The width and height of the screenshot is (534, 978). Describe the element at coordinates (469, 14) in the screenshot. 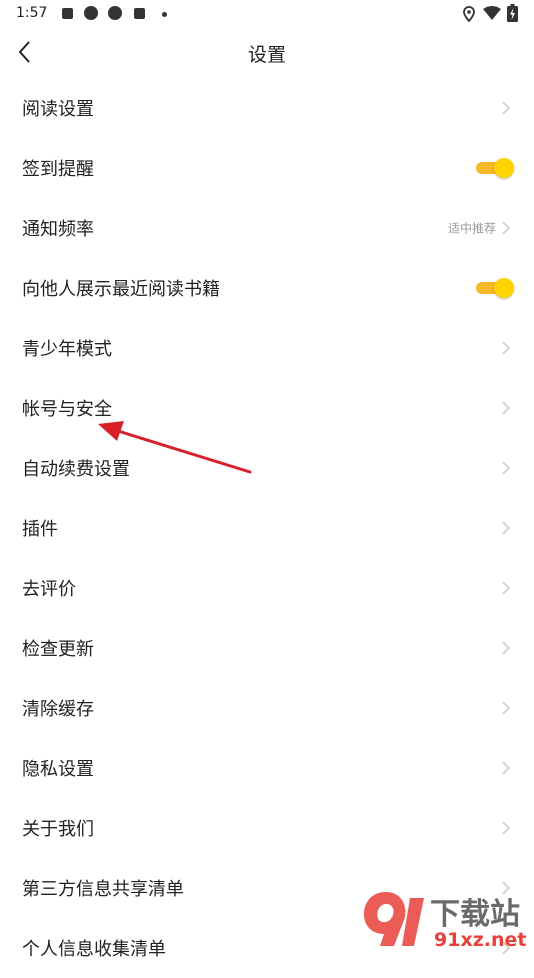

I see `location-icon` at that location.